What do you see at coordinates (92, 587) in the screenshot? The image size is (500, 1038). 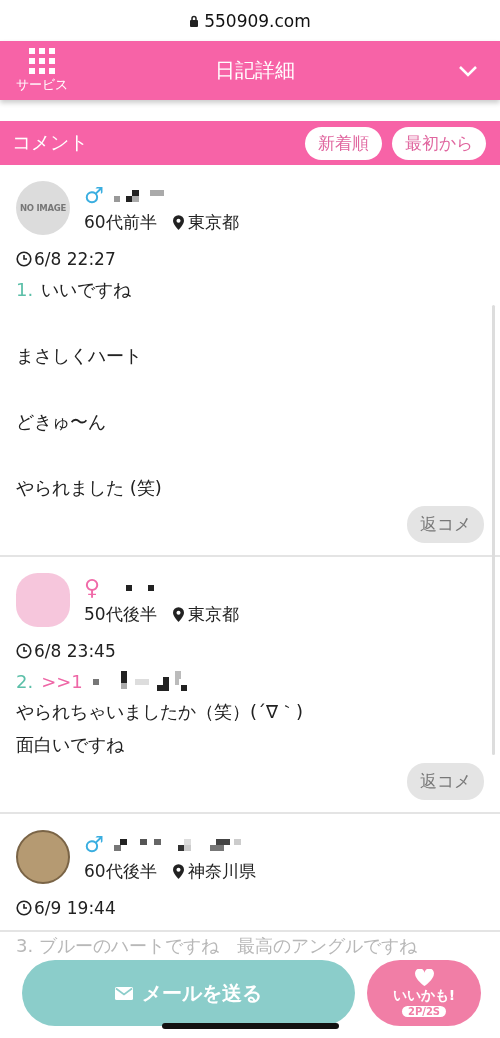 I see `gender-symbol: ♀` at bounding box center [92, 587].